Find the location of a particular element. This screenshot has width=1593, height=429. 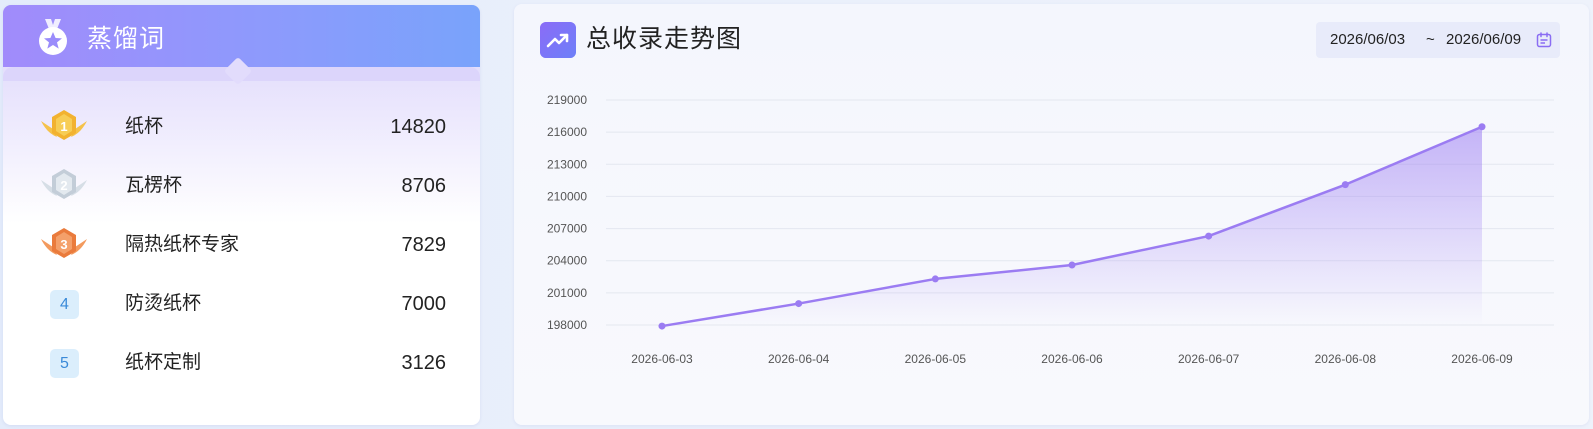

ranking-row: 1 纸杯 14820 is located at coordinates (241, 127).